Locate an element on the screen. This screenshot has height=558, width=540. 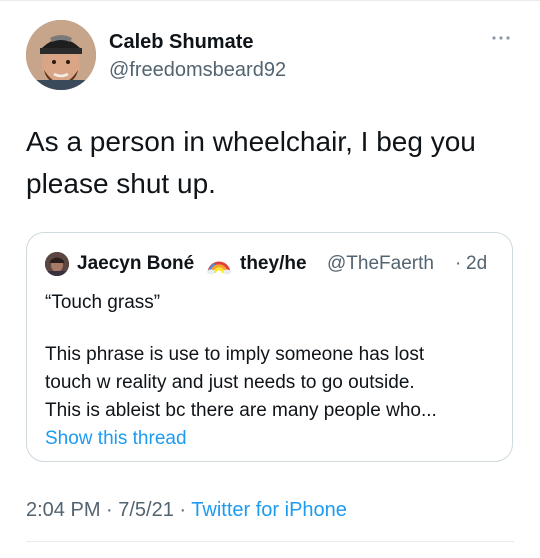
top-divider is located at coordinates (270, 0).